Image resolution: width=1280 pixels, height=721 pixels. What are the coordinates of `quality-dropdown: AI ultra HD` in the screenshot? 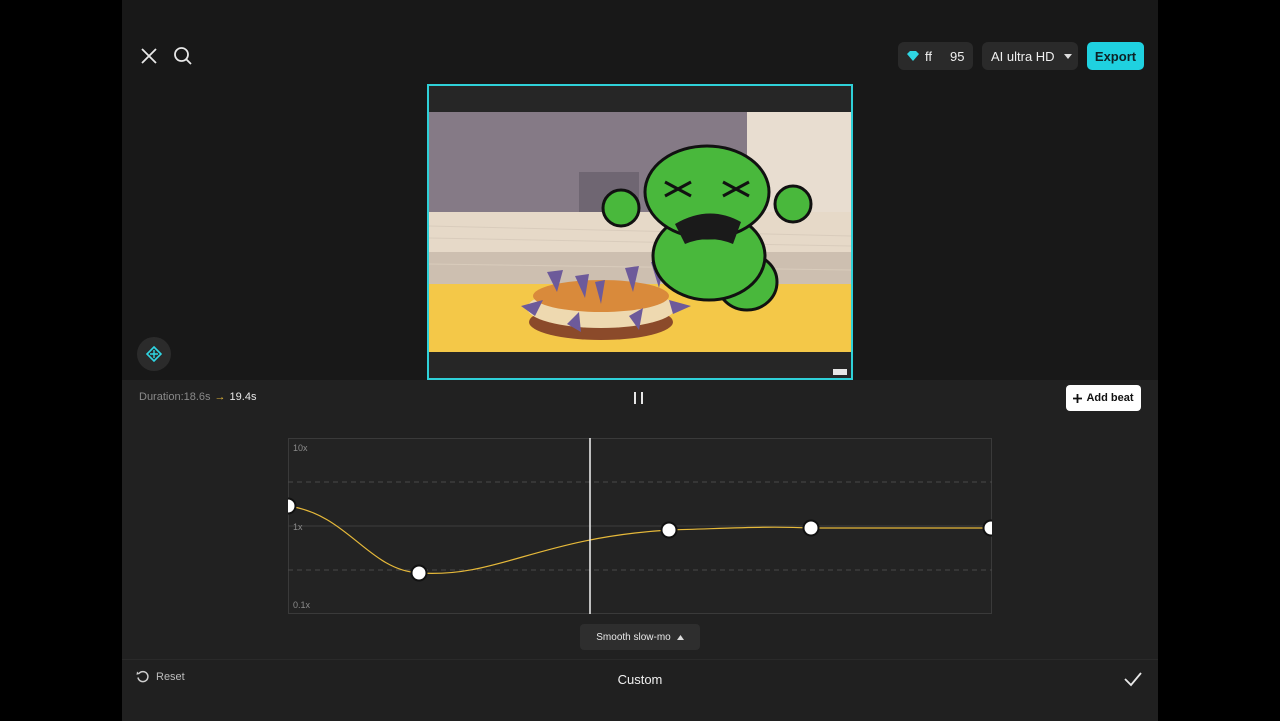 It's located at (1030, 56).